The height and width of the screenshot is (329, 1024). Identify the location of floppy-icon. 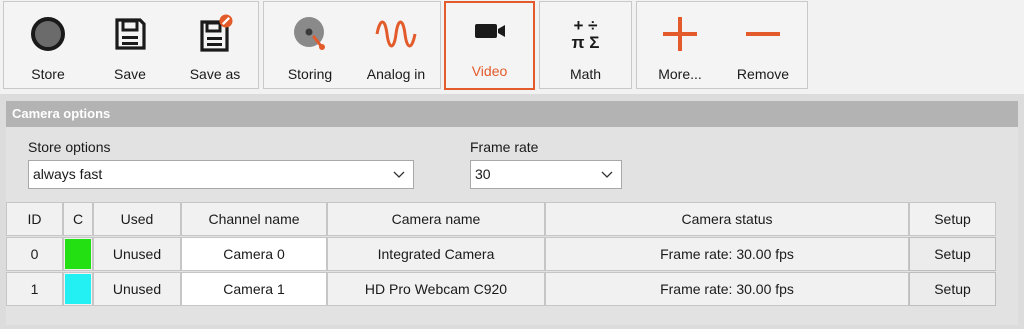
(130, 34).